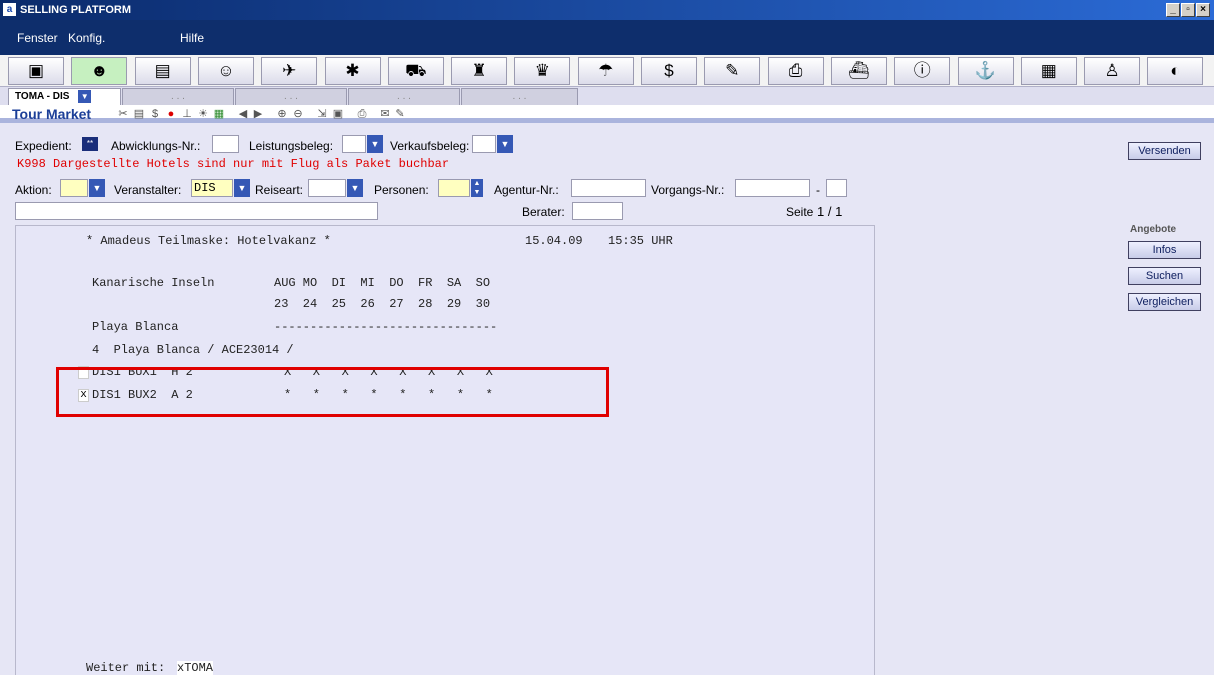 The image size is (1214, 675). Describe the element at coordinates (858, 71) in the screenshot. I see `toolbar-button-ship: ⛴` at that location.